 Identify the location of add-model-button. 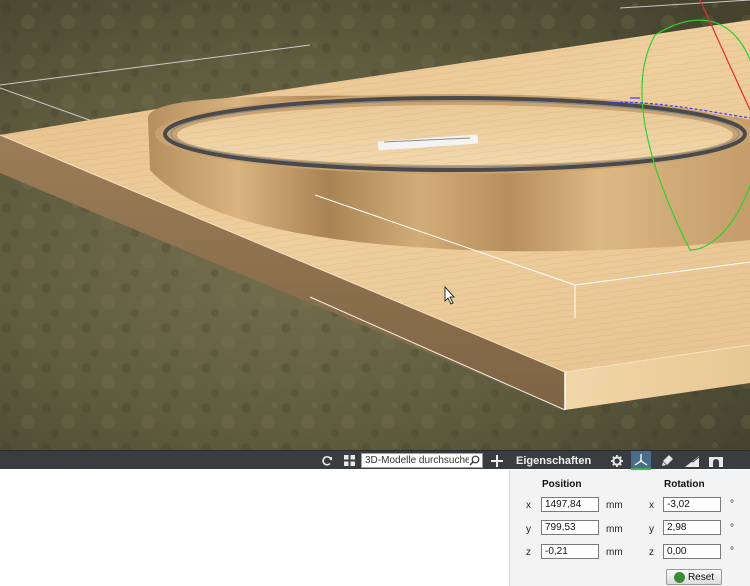
(497, 460).